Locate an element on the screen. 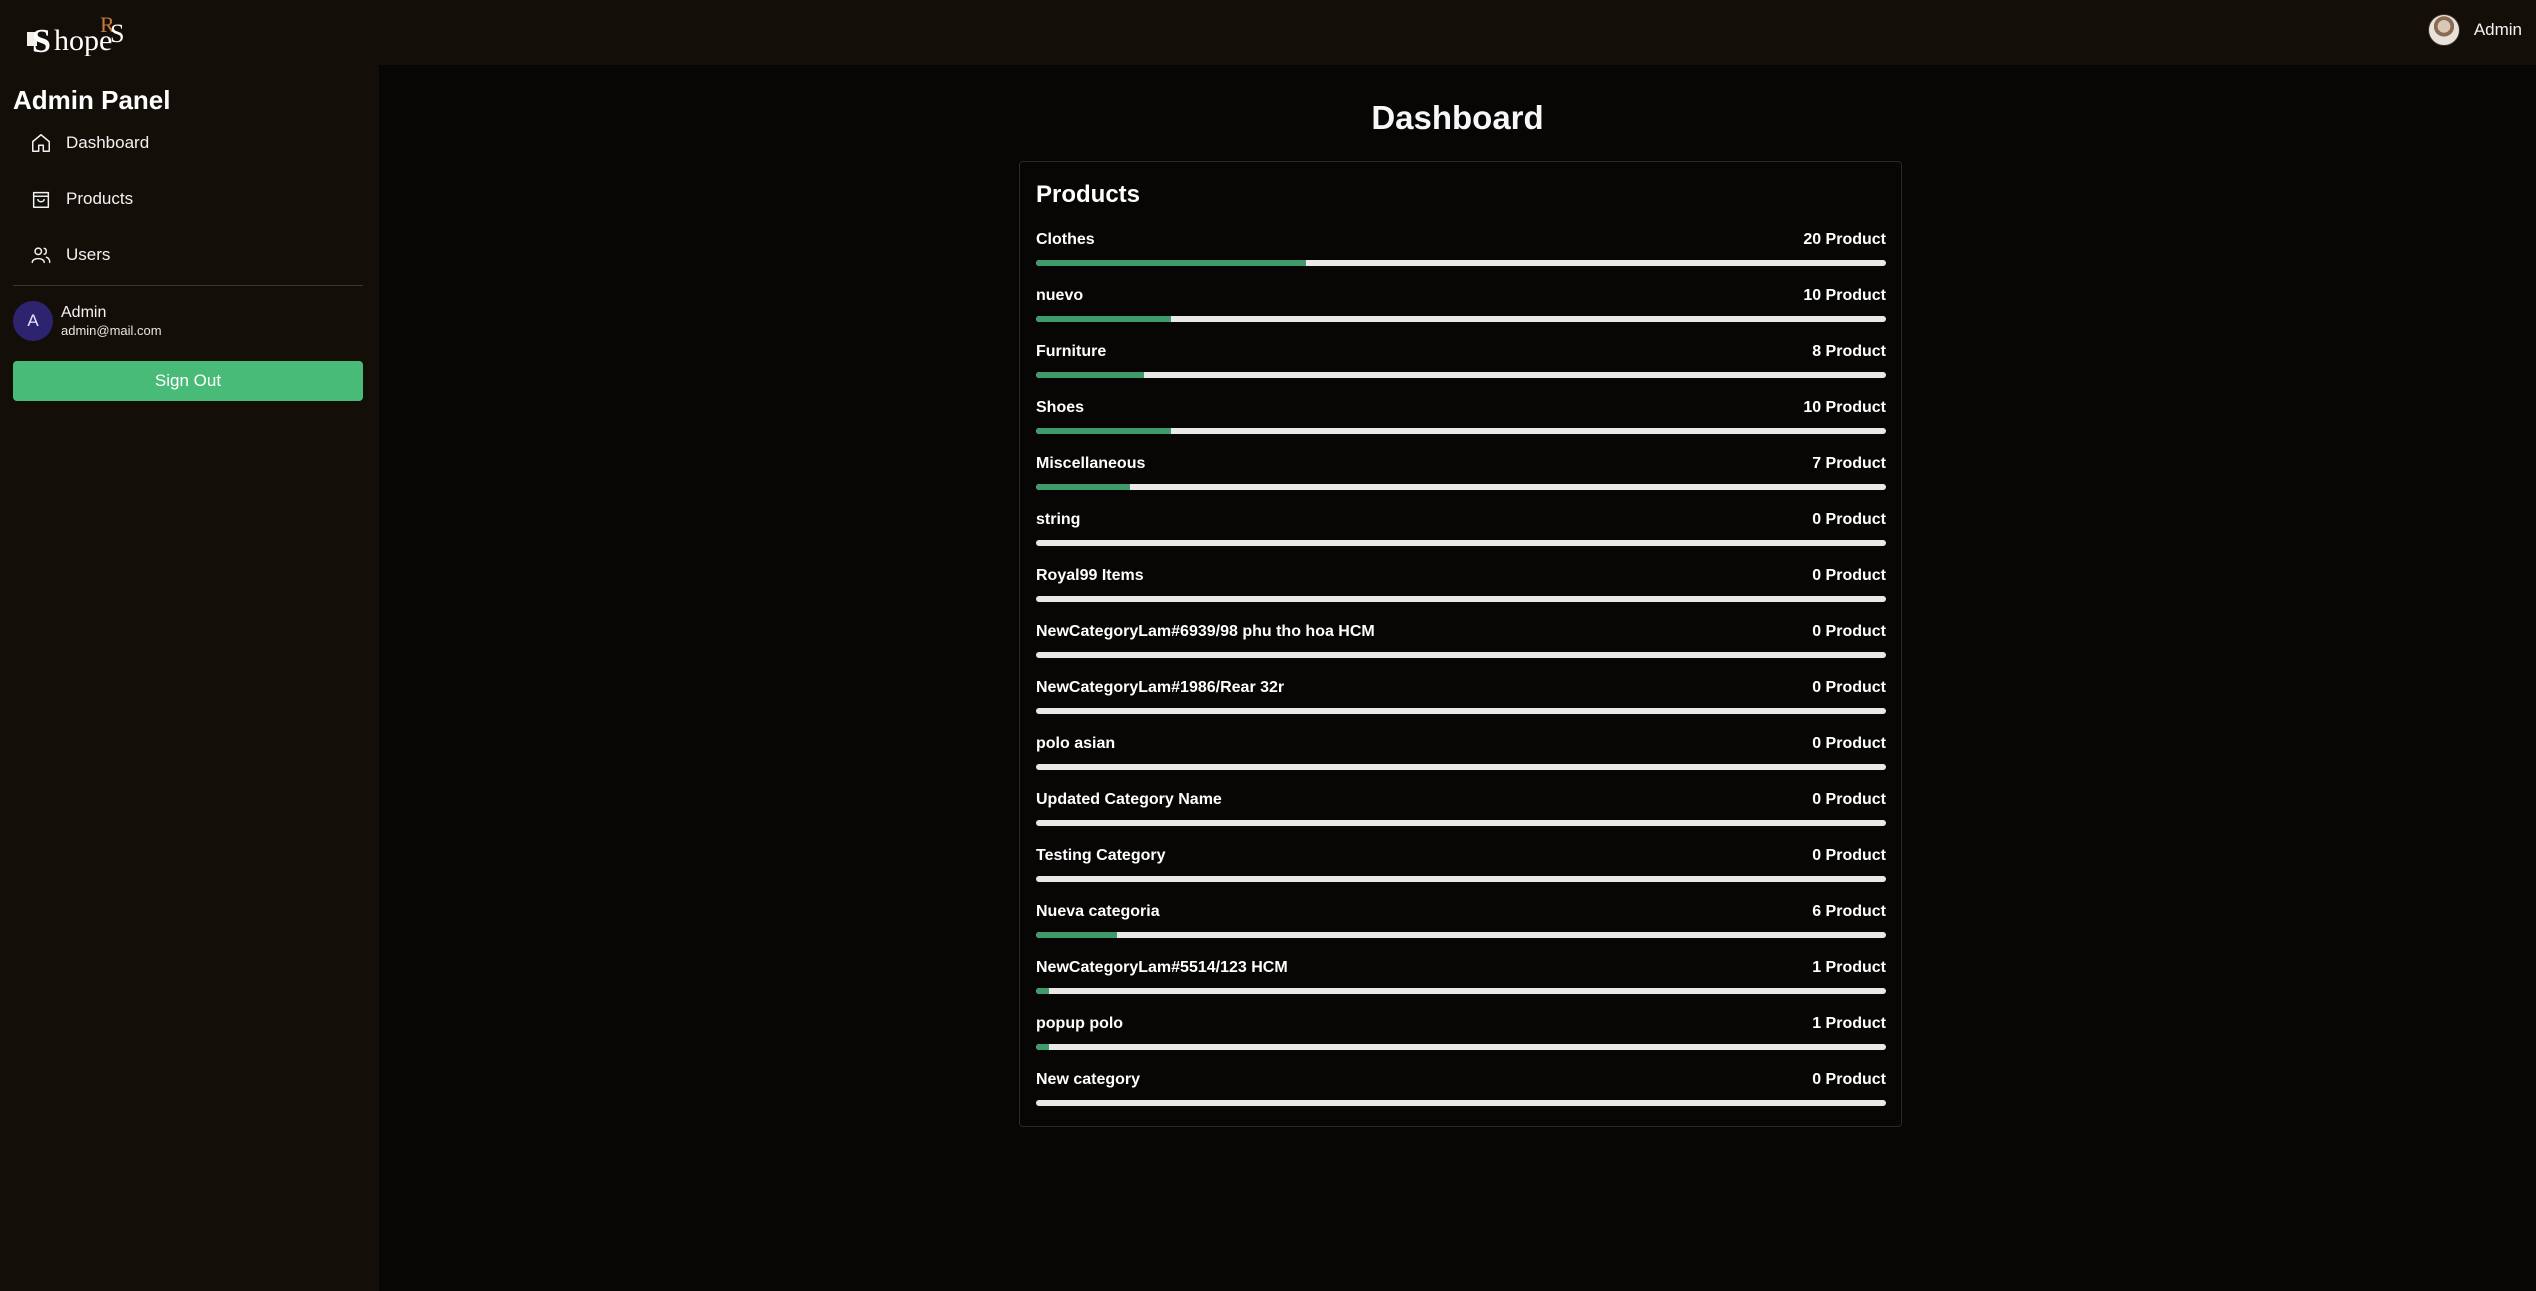  category-row: popup polo 1 Product is located at coordinates (1461, 1042).